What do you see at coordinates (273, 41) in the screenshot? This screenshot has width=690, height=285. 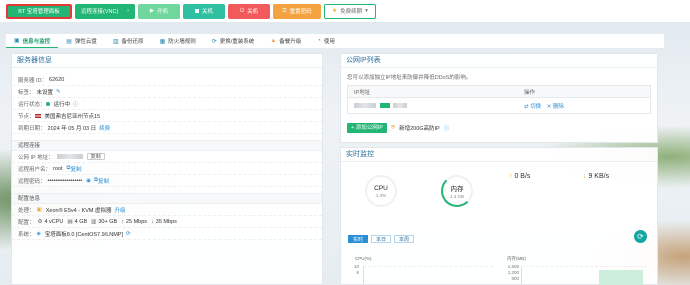 I see `upgrade-icon: ▲` at bounding box center [273, 41].